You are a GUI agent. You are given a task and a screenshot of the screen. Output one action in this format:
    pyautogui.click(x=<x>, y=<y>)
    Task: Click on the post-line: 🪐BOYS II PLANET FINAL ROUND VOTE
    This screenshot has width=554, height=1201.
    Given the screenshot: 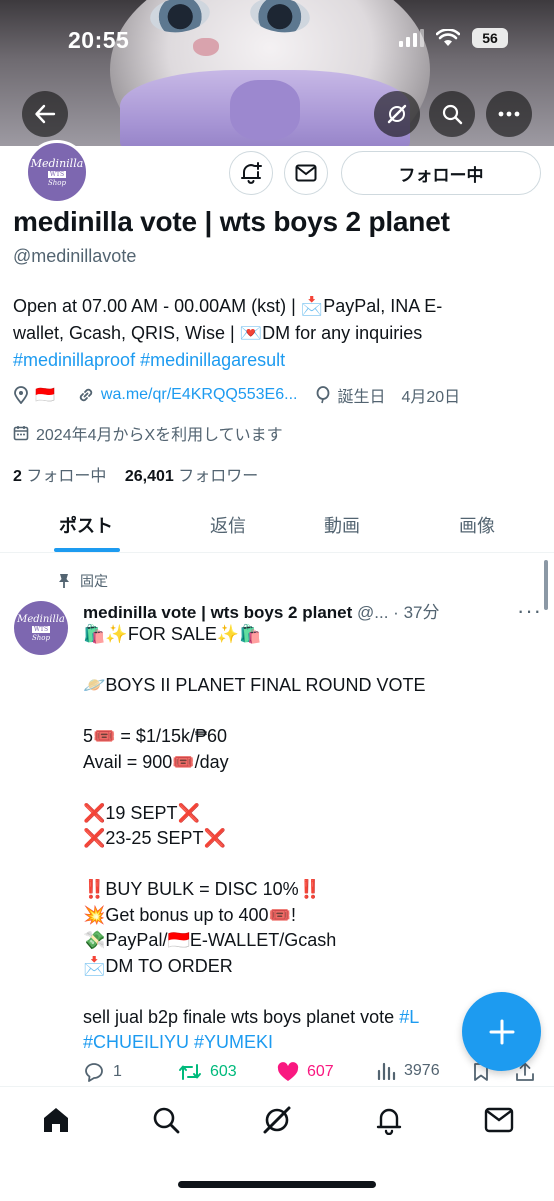 What is the action you would take?
    pyautogui.click(x=254, y=685)
    